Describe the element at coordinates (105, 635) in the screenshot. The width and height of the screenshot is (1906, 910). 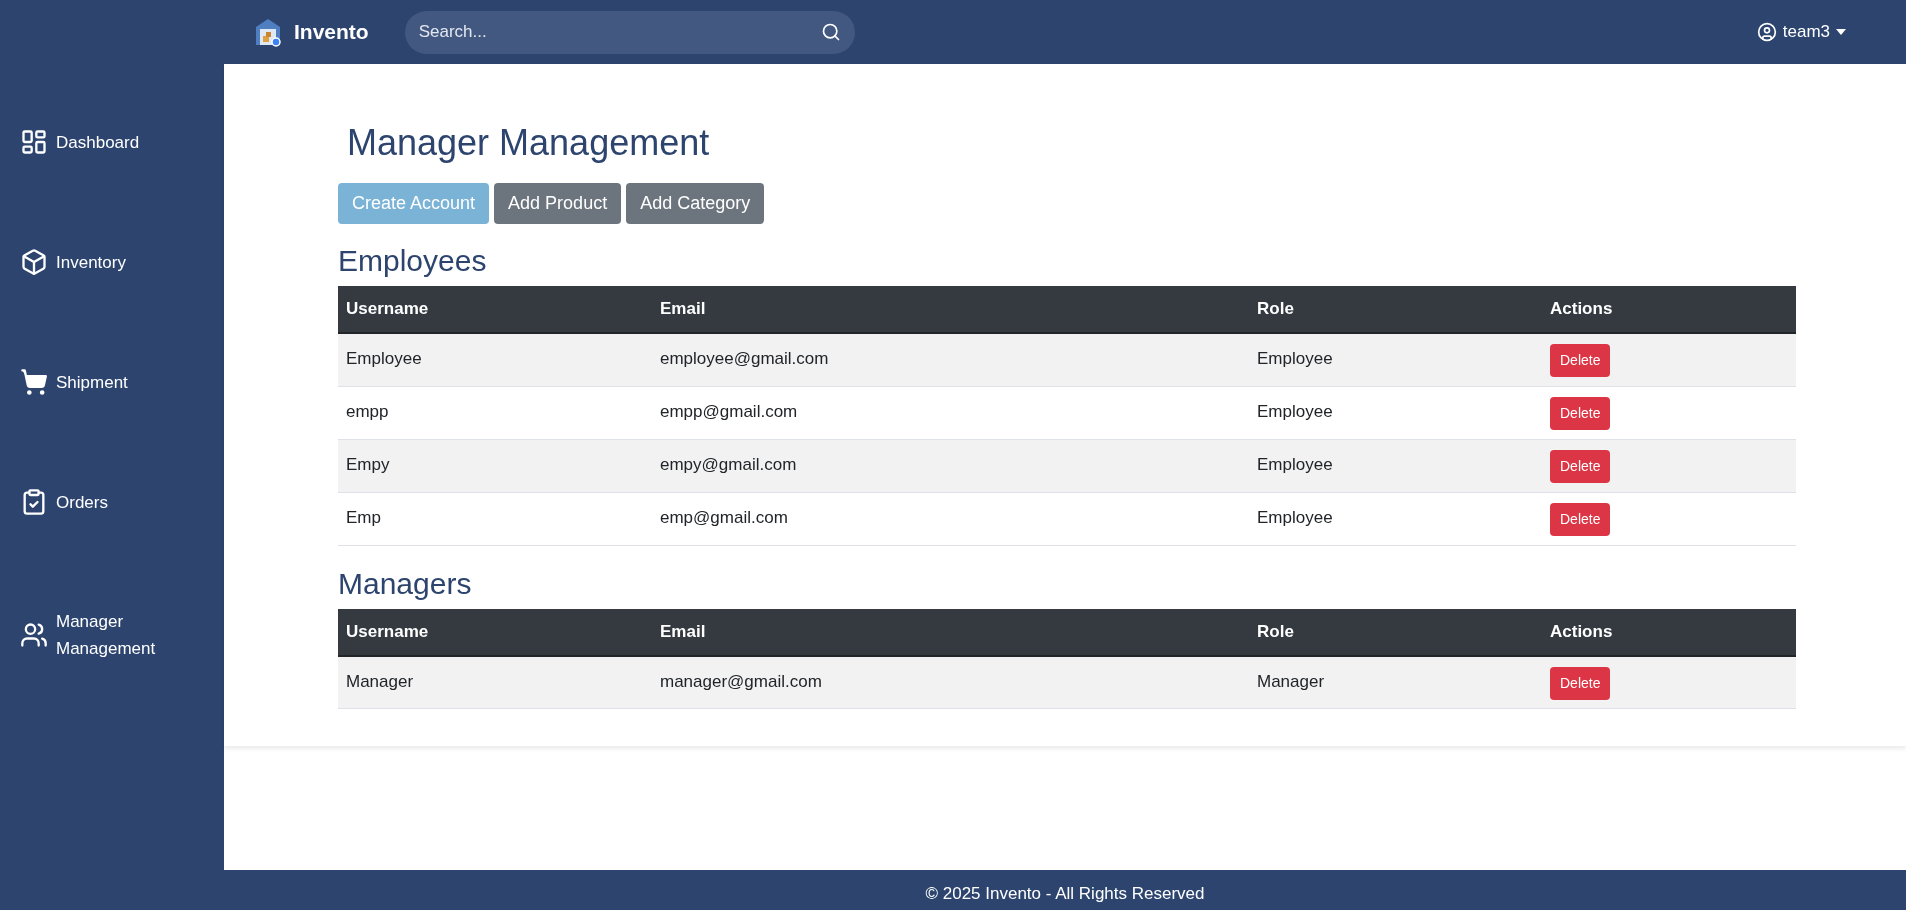
I see `sidebar-item: Manager Management` at that location.